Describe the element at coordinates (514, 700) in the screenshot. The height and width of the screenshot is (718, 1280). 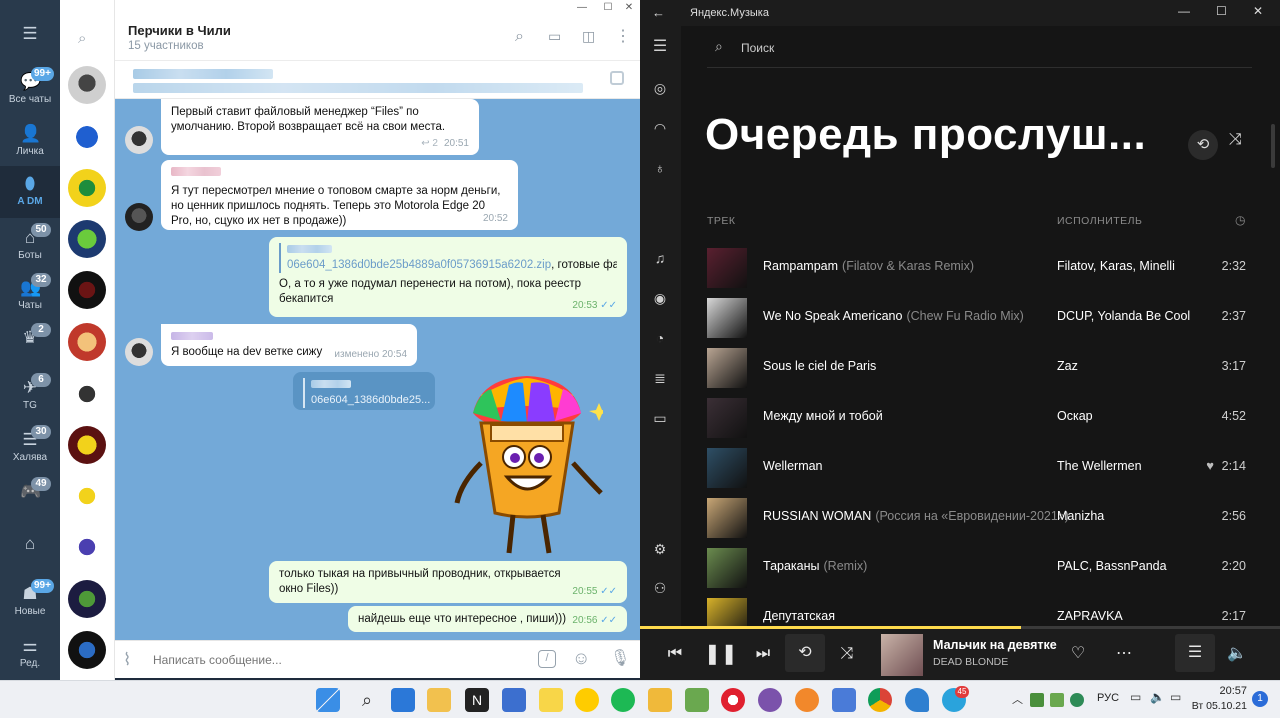
I see `remote-desktop-icon` at that location.